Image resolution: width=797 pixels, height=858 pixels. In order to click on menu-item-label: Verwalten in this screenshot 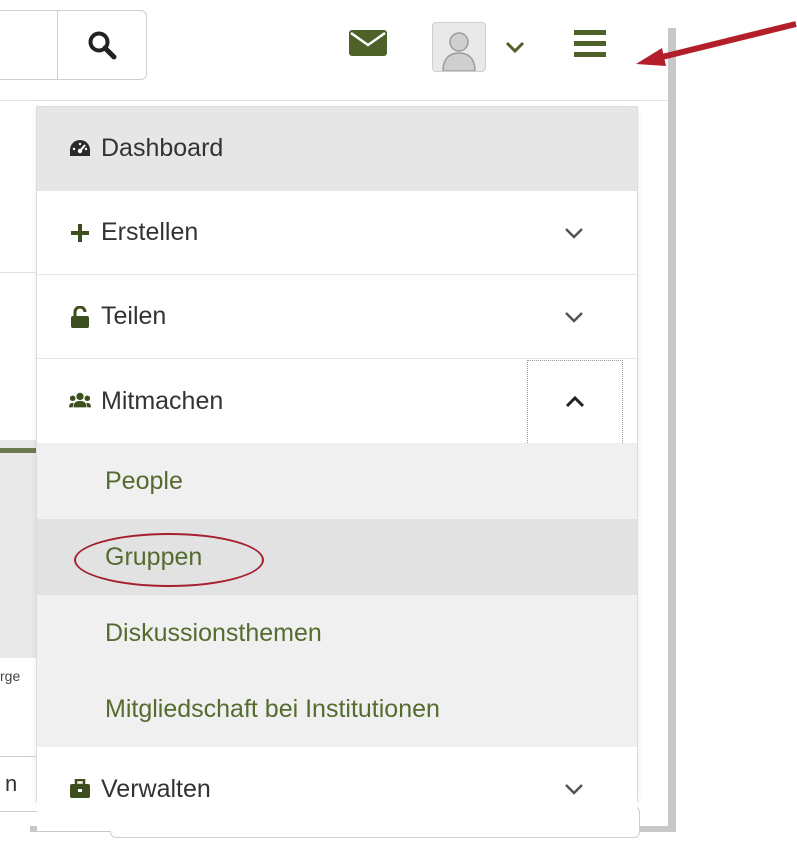, I will do `click(156, 788)`.